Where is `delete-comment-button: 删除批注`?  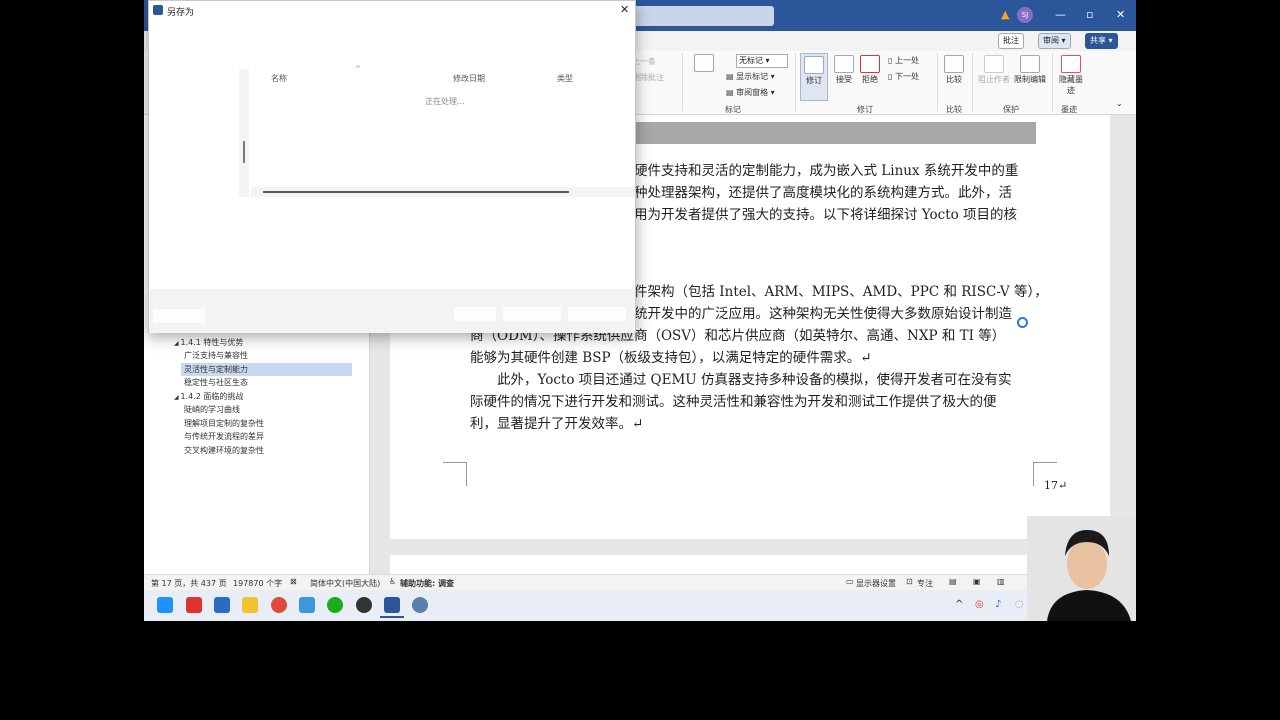 delete-comment-button: 删除批注 is located at coordinates (648, 77).